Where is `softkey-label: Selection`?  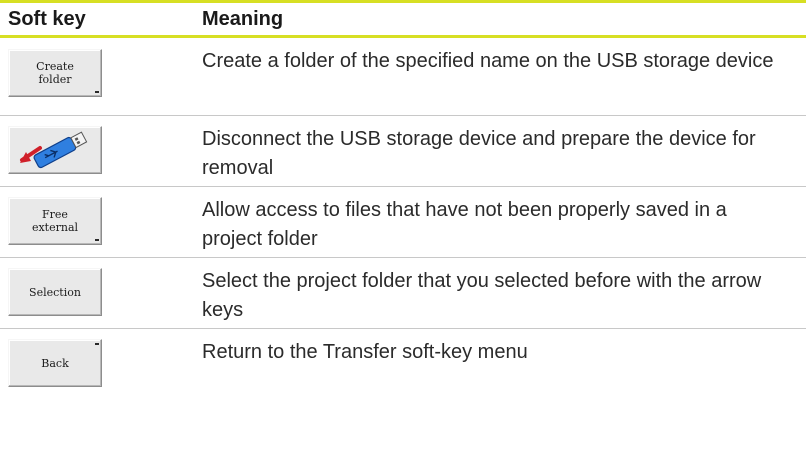 softkey-label: Selection is located at coordinates (55, 292).